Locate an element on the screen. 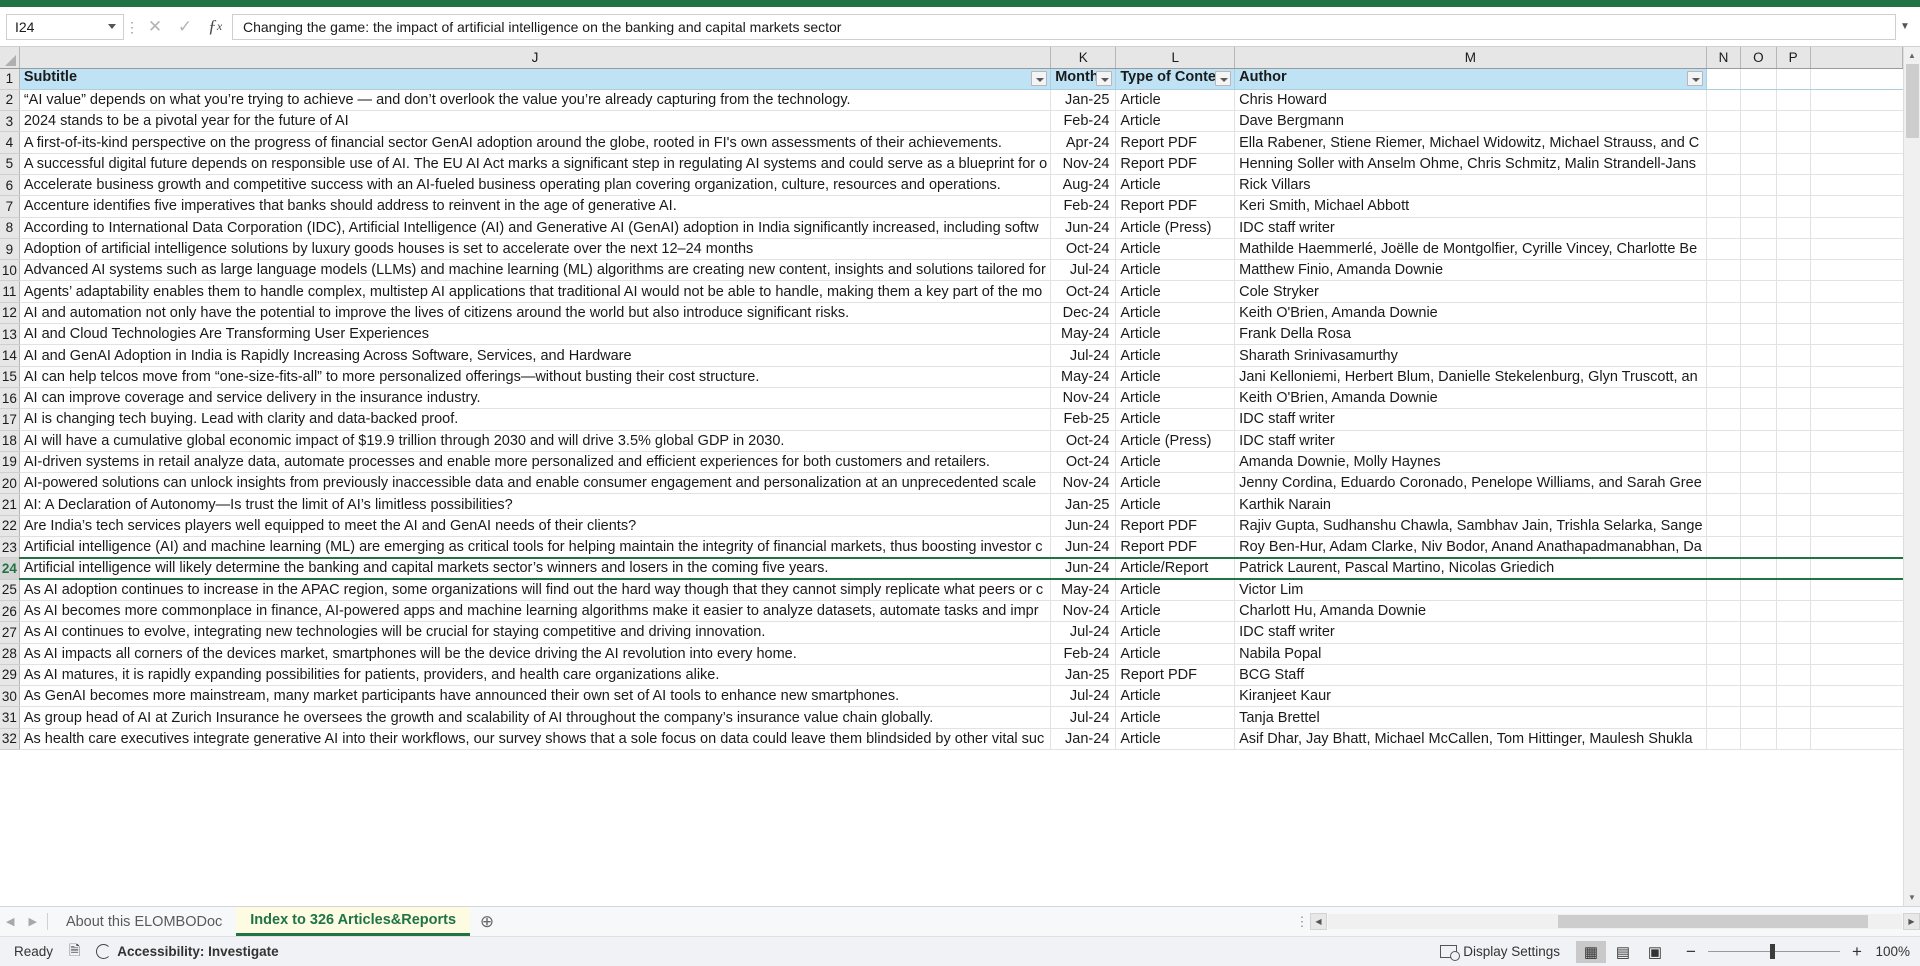  column-header-P: P is located at coordinates (1793, 58).